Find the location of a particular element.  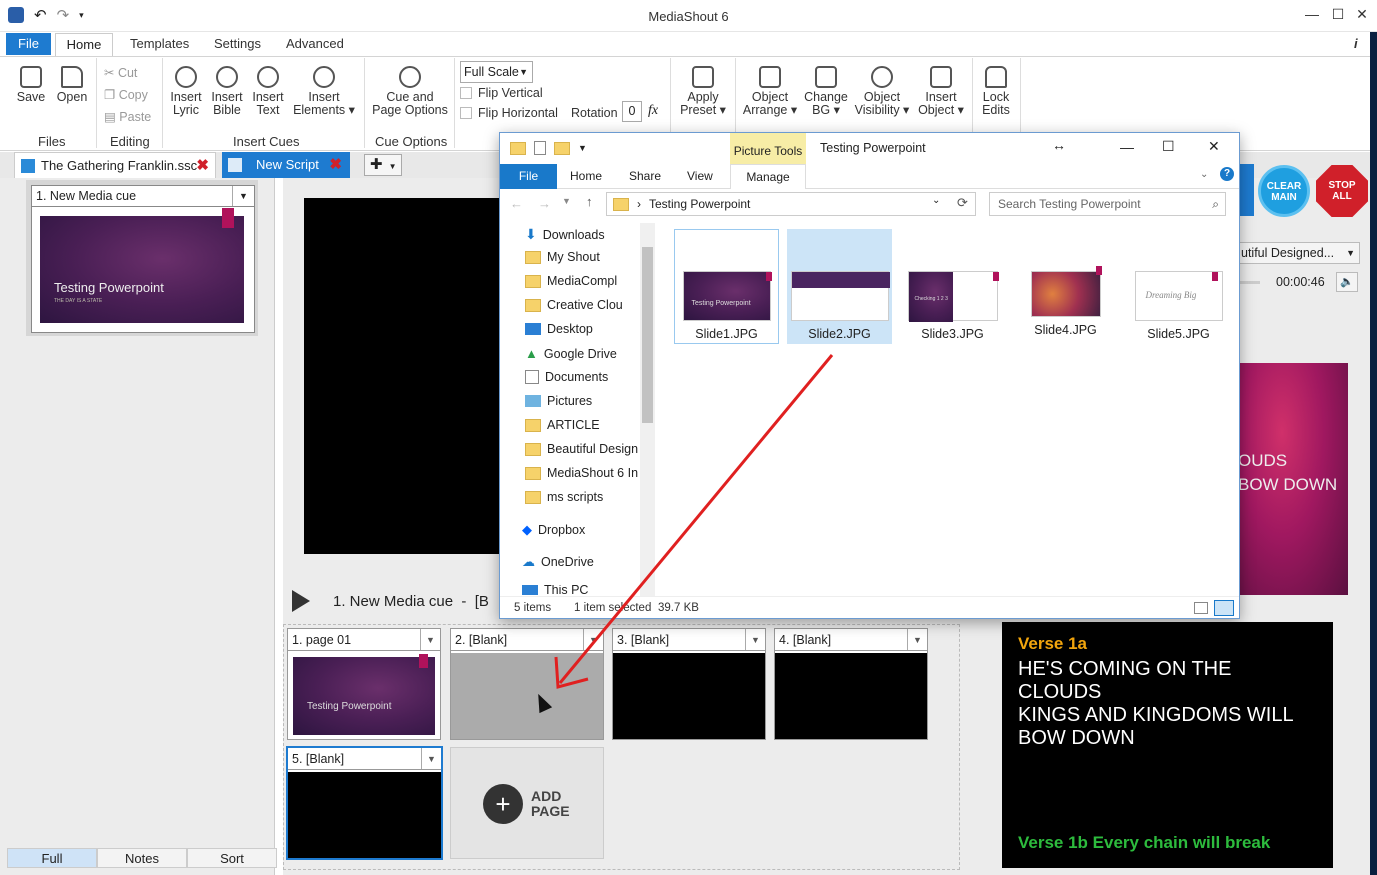

preview-line: OUDS is located at coordinates (1263, 460).